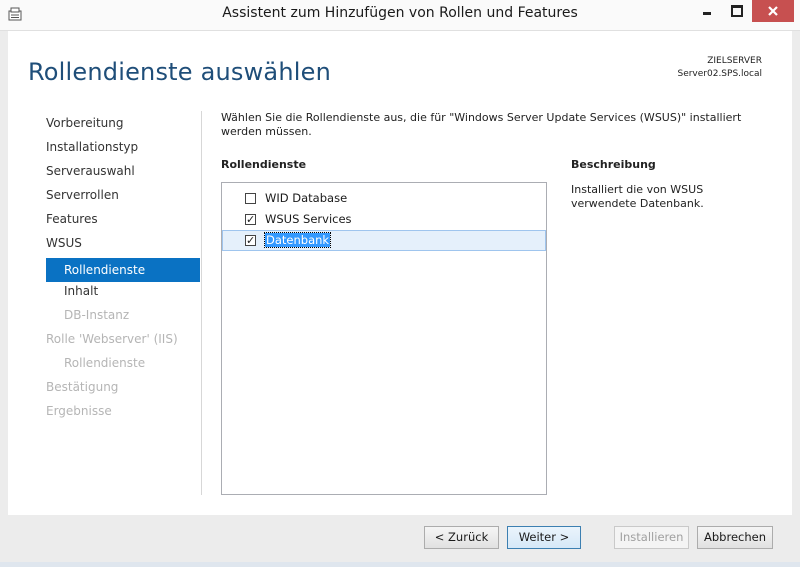  I want to click on nav-item-webserver-iis: Rolle 'Webserver' (IIS), so click(112, 339).